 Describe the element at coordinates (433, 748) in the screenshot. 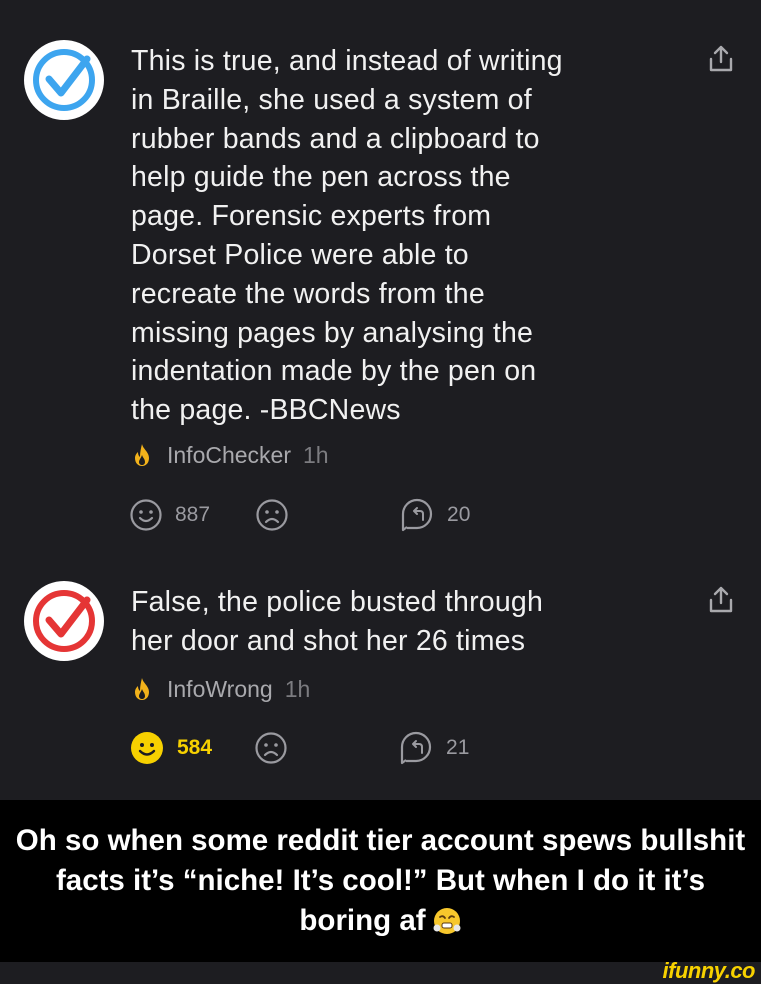

I see `reply-button: 21` at that location.